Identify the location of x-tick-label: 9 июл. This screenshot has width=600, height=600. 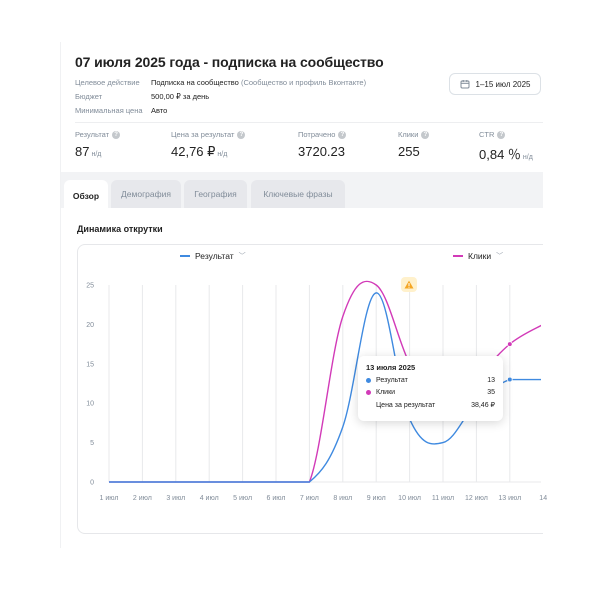
(376, 498).